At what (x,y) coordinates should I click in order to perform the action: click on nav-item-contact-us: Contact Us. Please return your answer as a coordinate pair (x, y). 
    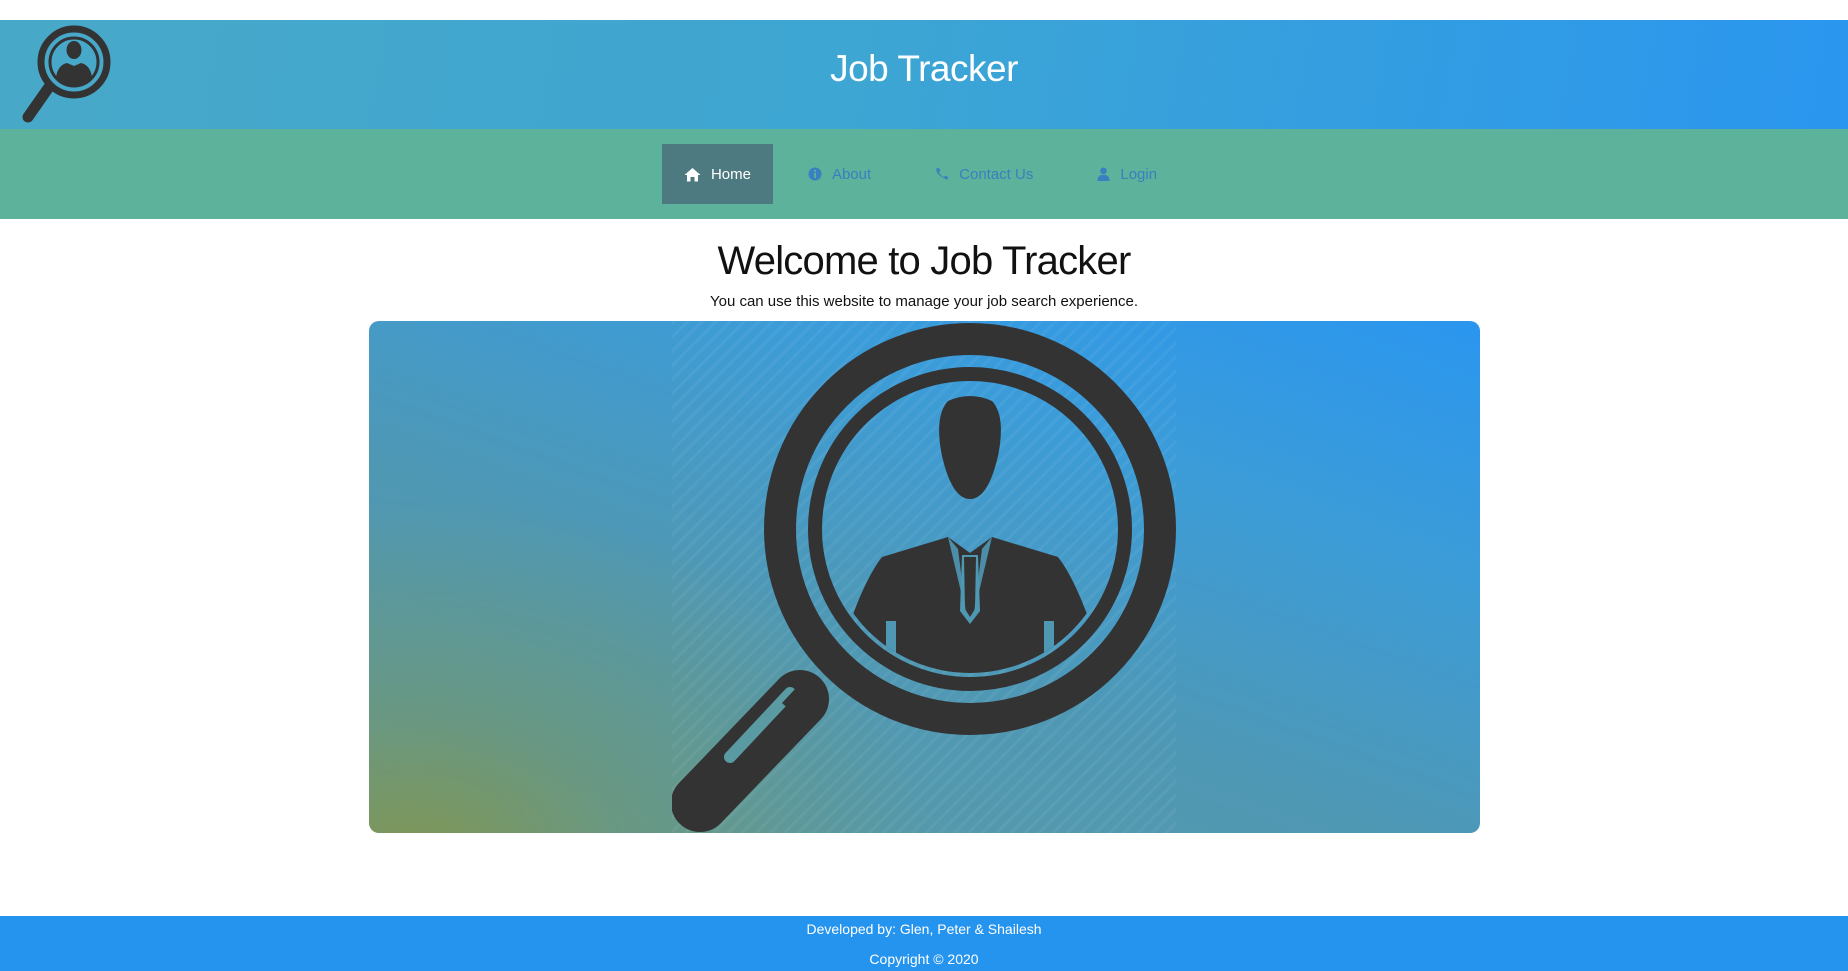
    Looking at the image, I should click on (984, 174).